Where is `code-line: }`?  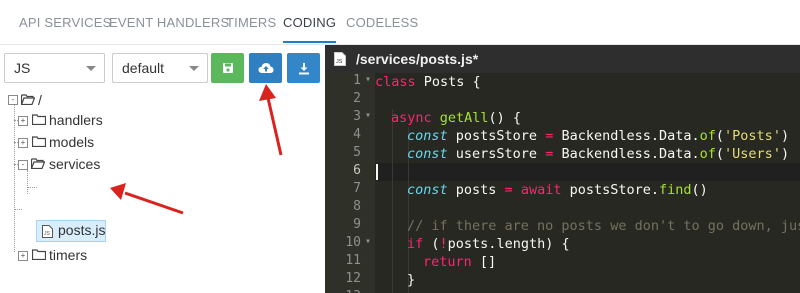 code-line: } is located at coordinates (411, 280).